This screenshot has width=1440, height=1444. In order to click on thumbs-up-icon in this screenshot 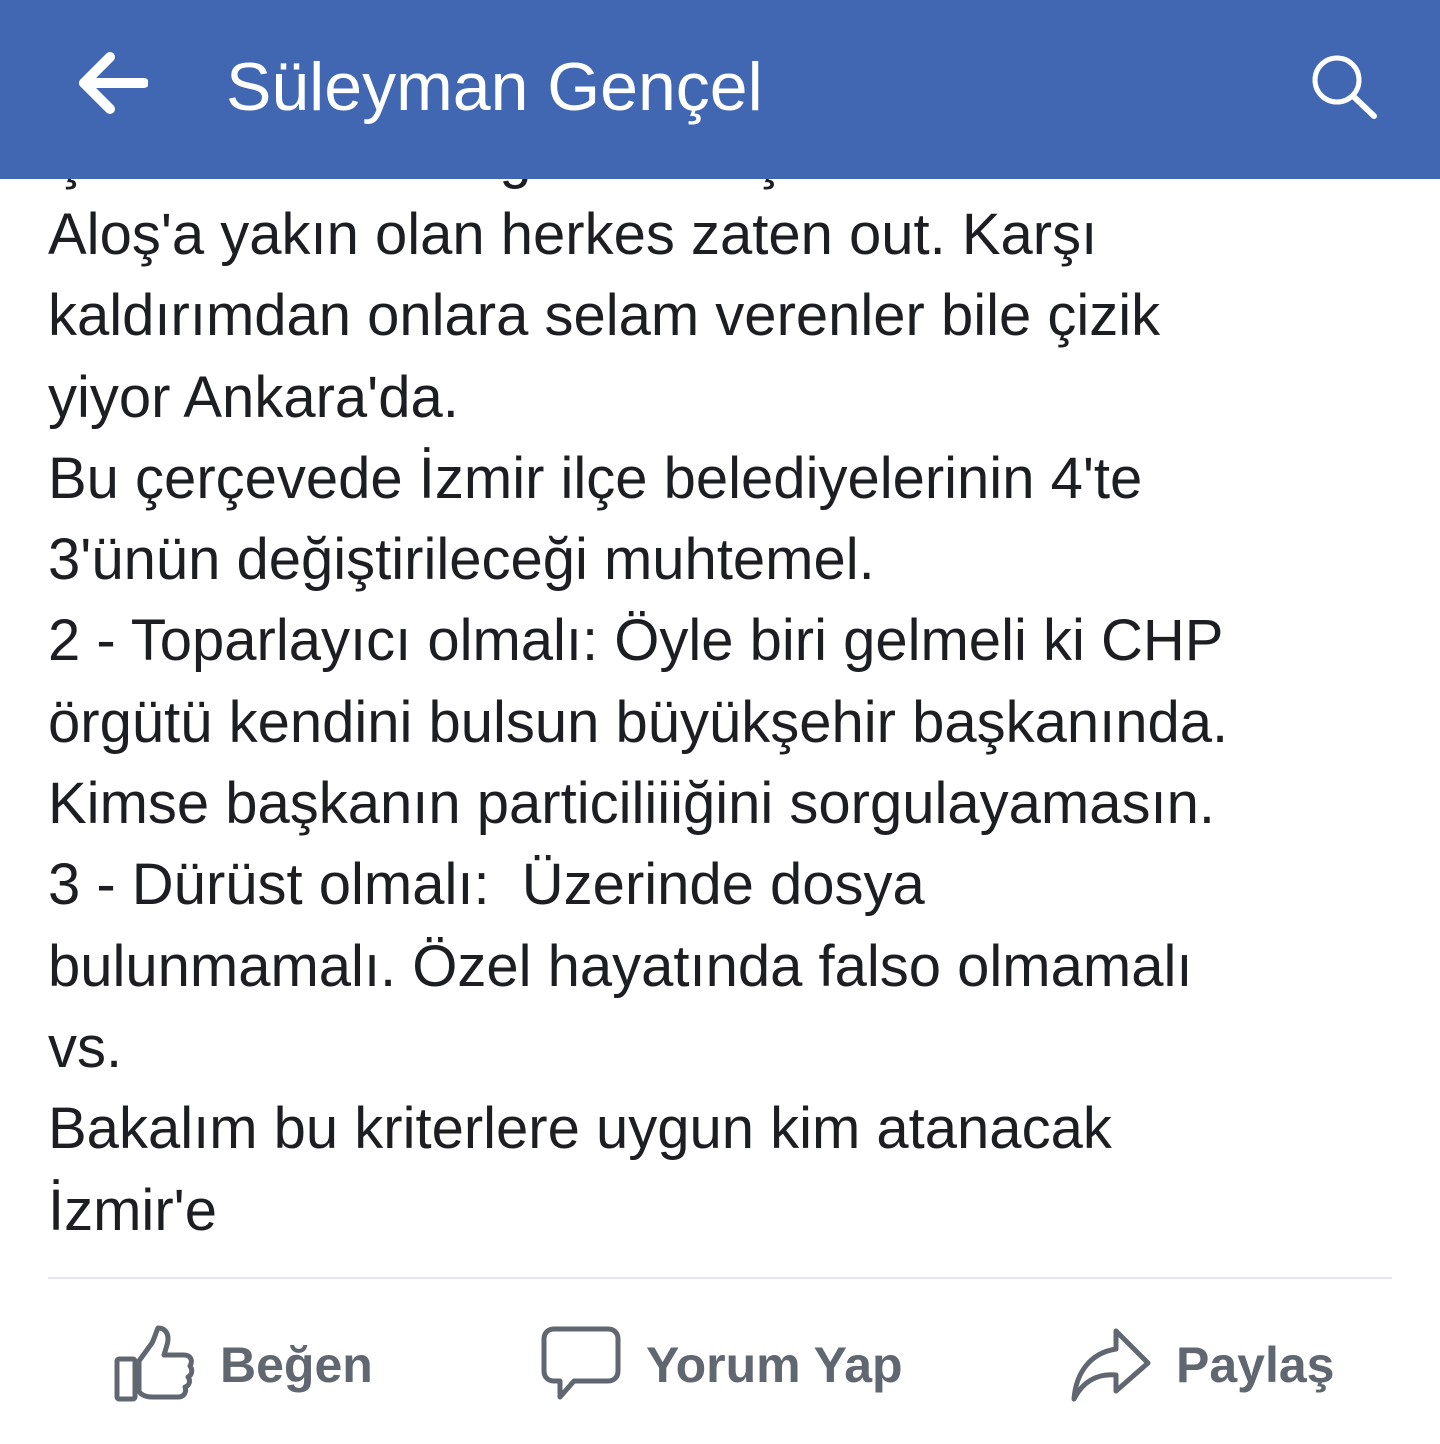, I will do `click(154, 1365)`.